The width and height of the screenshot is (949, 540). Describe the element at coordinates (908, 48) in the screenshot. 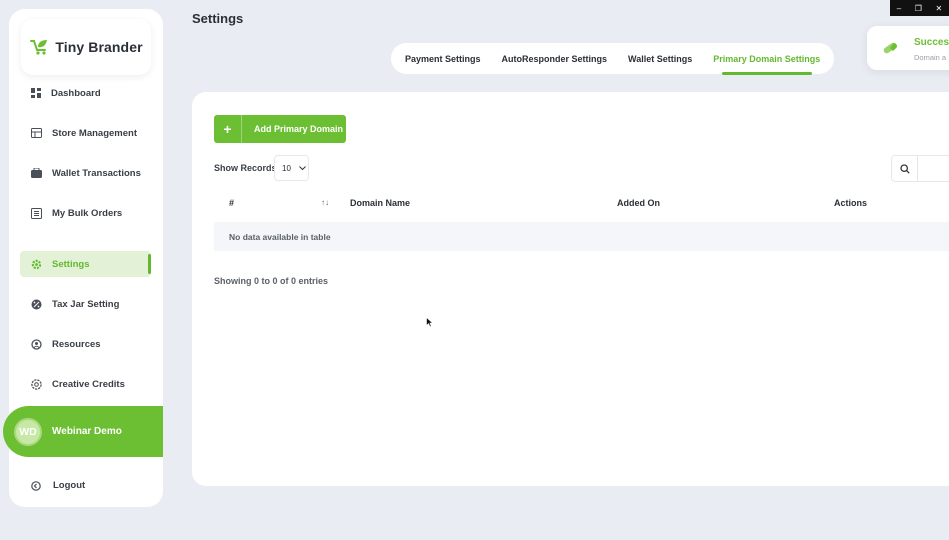

I see `success-toast: Succes Domain a` at that location.